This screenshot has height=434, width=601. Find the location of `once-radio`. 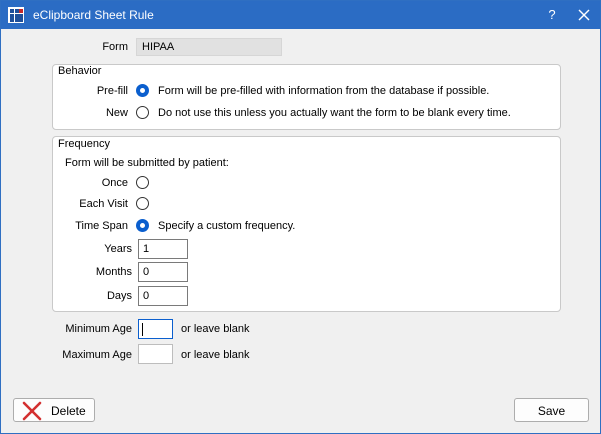

once-radio is located at coordinates (142, 182).